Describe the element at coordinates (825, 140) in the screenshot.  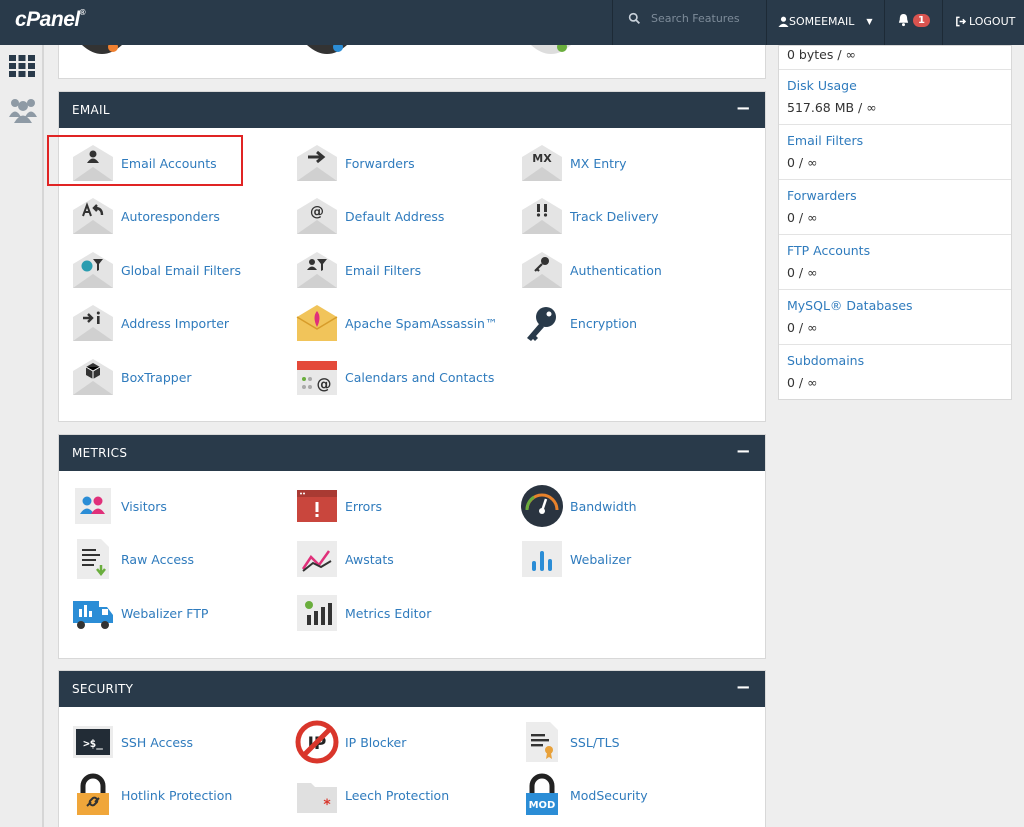
I see `stat-name-link: Email Filters` at that location.